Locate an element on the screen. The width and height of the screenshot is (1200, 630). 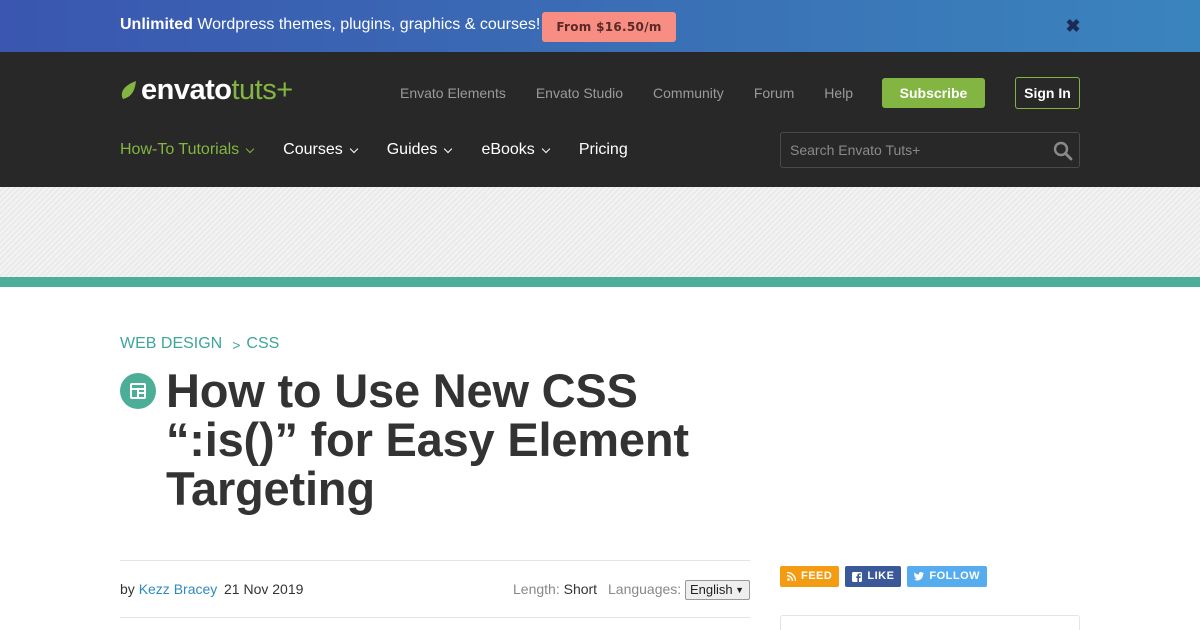
breadcrumb: WEB DESIGN > CSS is located at coordinates (199, 345).